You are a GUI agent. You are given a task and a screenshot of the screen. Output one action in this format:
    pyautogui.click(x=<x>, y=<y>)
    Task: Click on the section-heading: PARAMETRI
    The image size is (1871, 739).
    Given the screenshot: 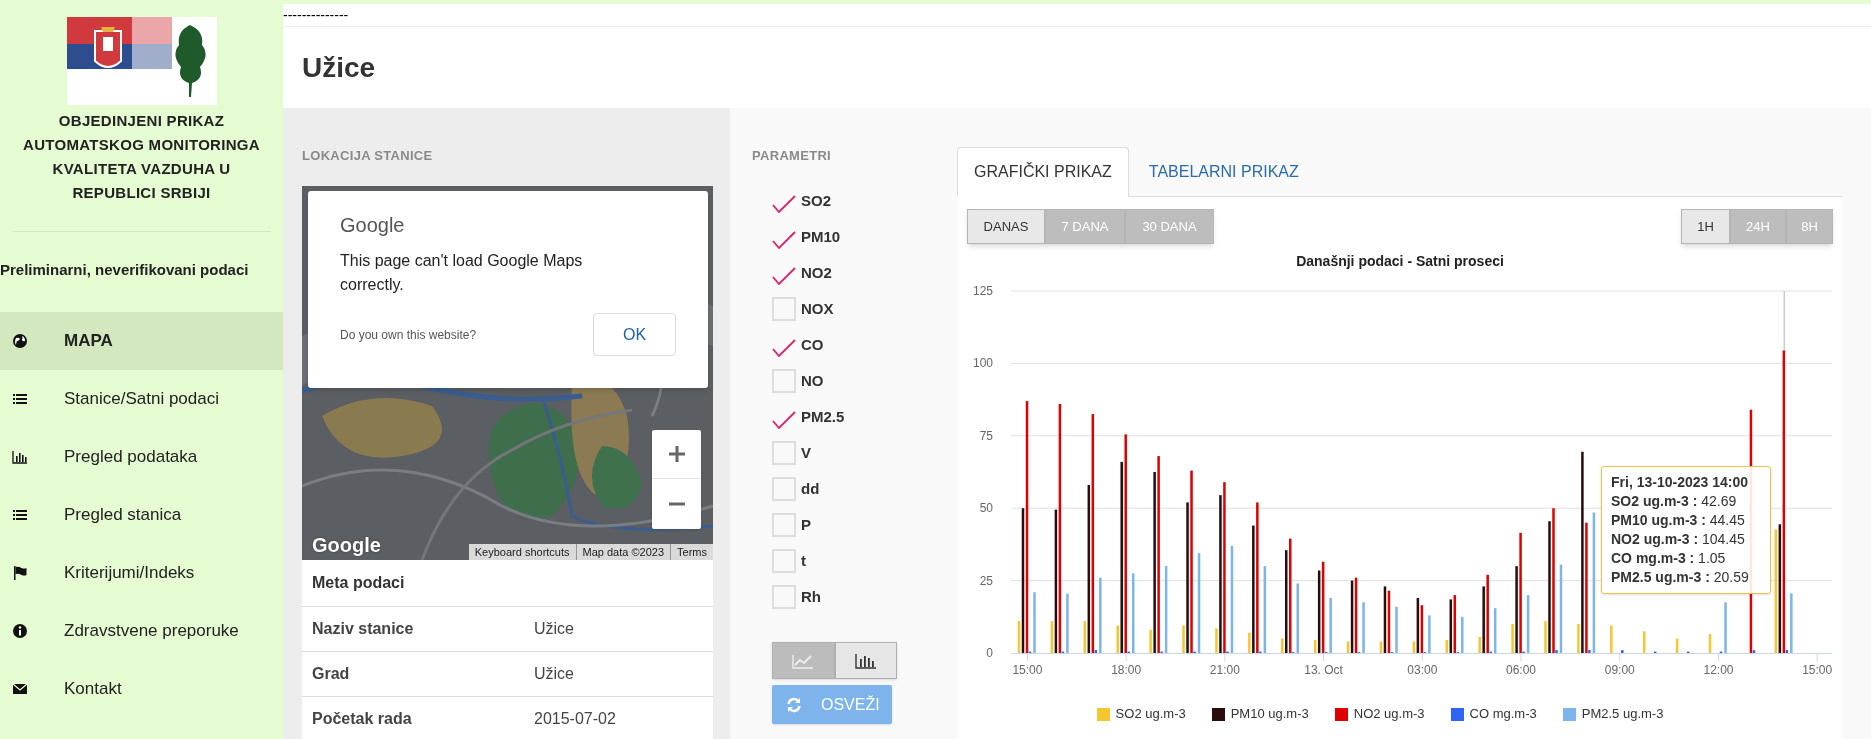 What is the action you would take?
    pyautogui.click(x=792, y=156)
    